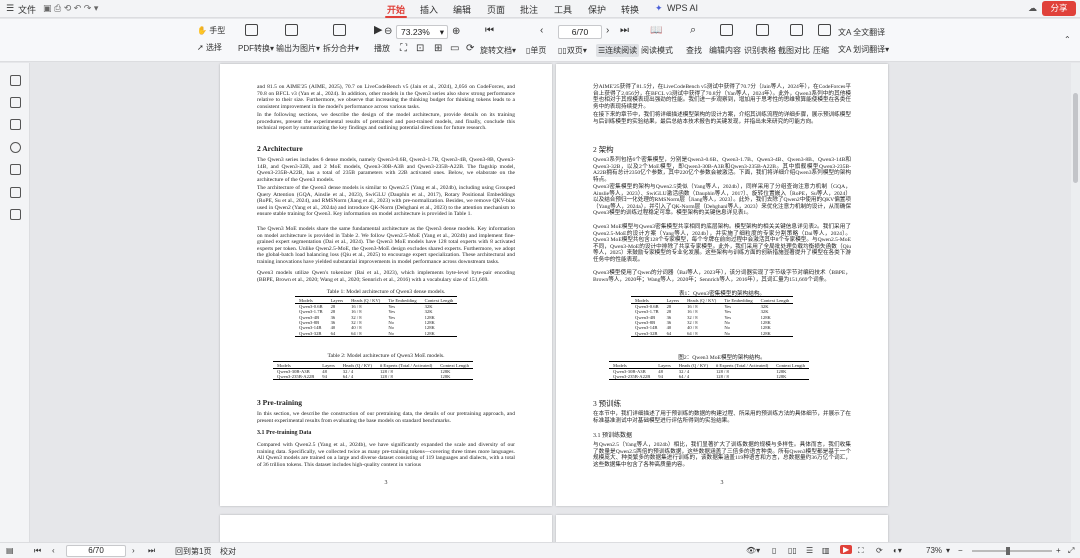  What do you see at coordinates (618, 50) in the screenshot?
I see `continuous-read-button: ☰连续阅读` at bounding box center [618, 50].